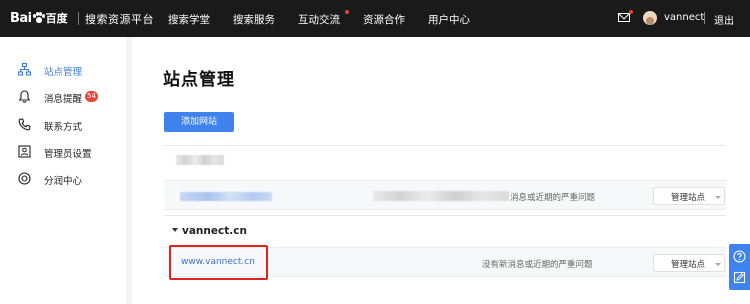 Image resolution: width=750 pixels, height=304 pixels. What do you see at coordinates (199, 122) in the screenshot?
I see `add-site-button: 添加网站` at bounding box center [199, 122].